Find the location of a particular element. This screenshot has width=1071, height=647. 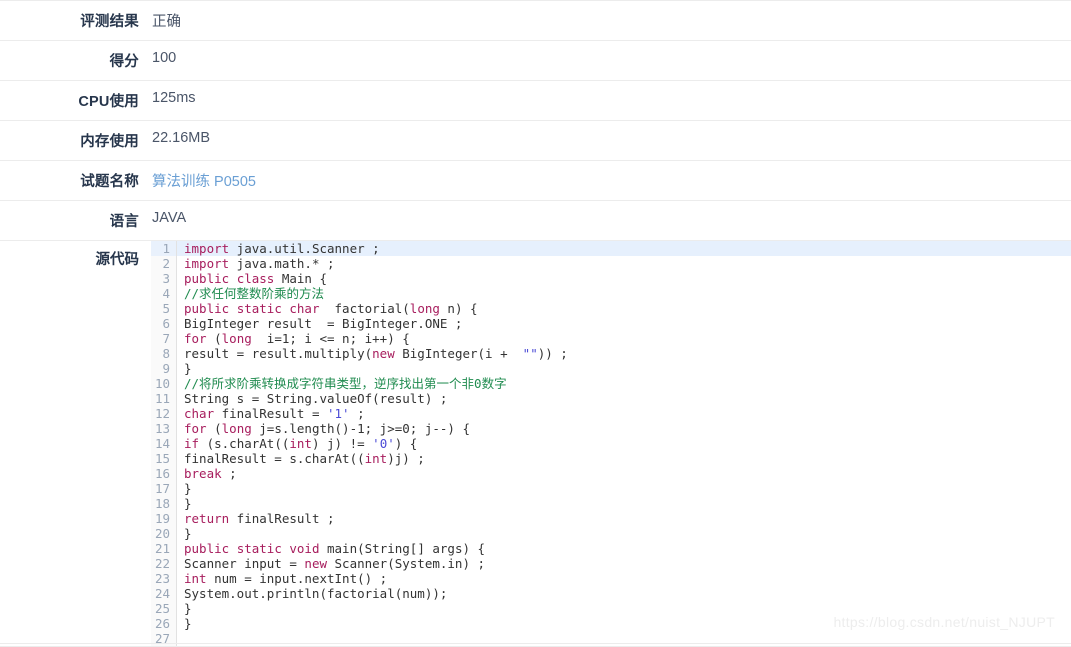

code-line: 12 char finalResult = '1' ; is located at coordinates (611, 413).